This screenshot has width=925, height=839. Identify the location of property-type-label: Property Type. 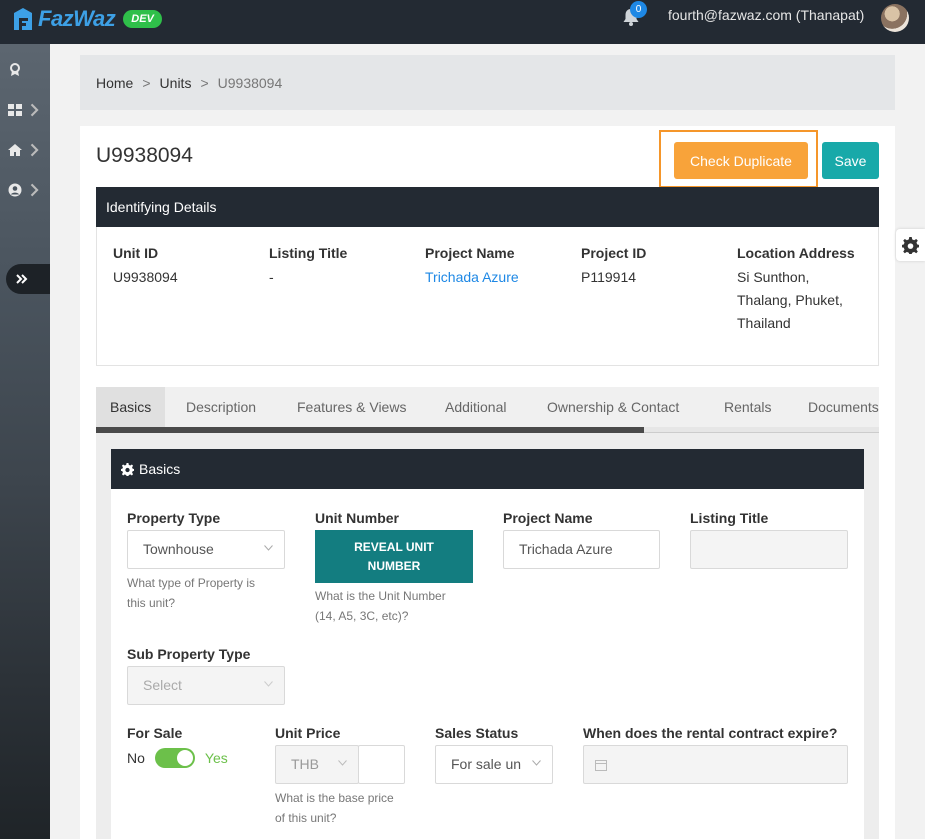
(174, 518).